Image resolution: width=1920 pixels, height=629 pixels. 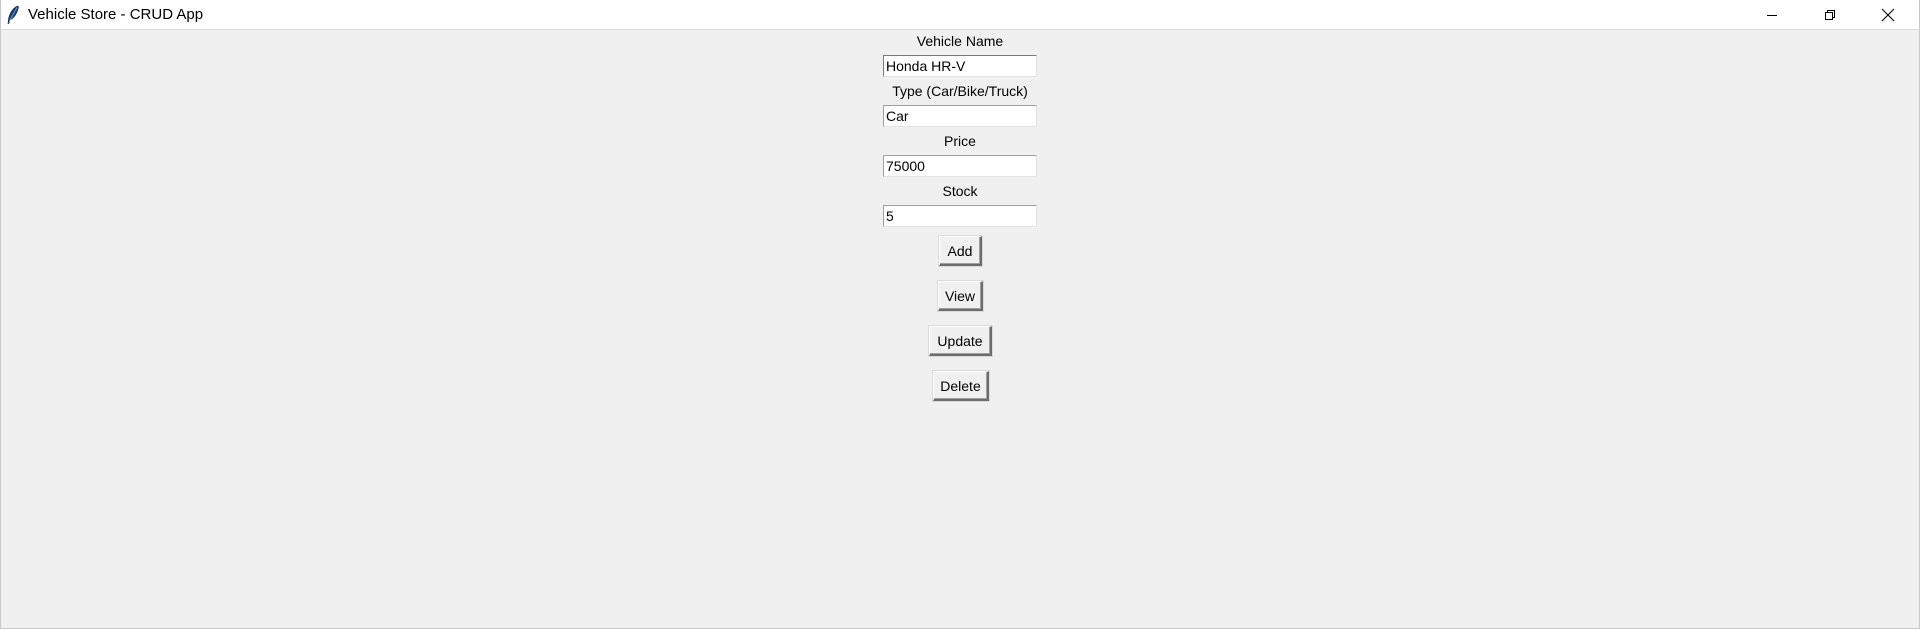 What do you see at coordinates (960, 15) in the screenshot?
I see `title-bar: Vehicle Store - CRUD App` at bounding box center [960, 15].